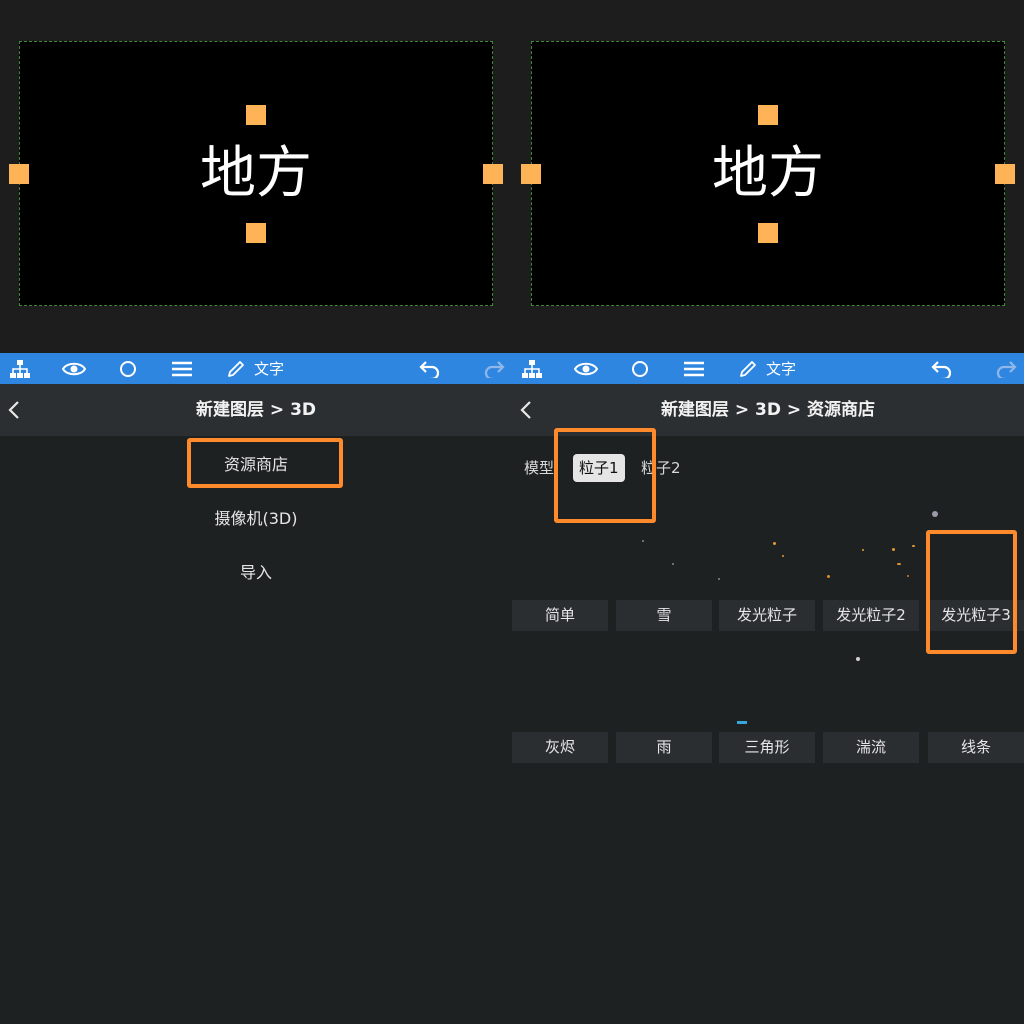 The image size is (1024, 1024). I want to click on menu-item-camera-3d: 摄像机(3D), so click(256, 519).